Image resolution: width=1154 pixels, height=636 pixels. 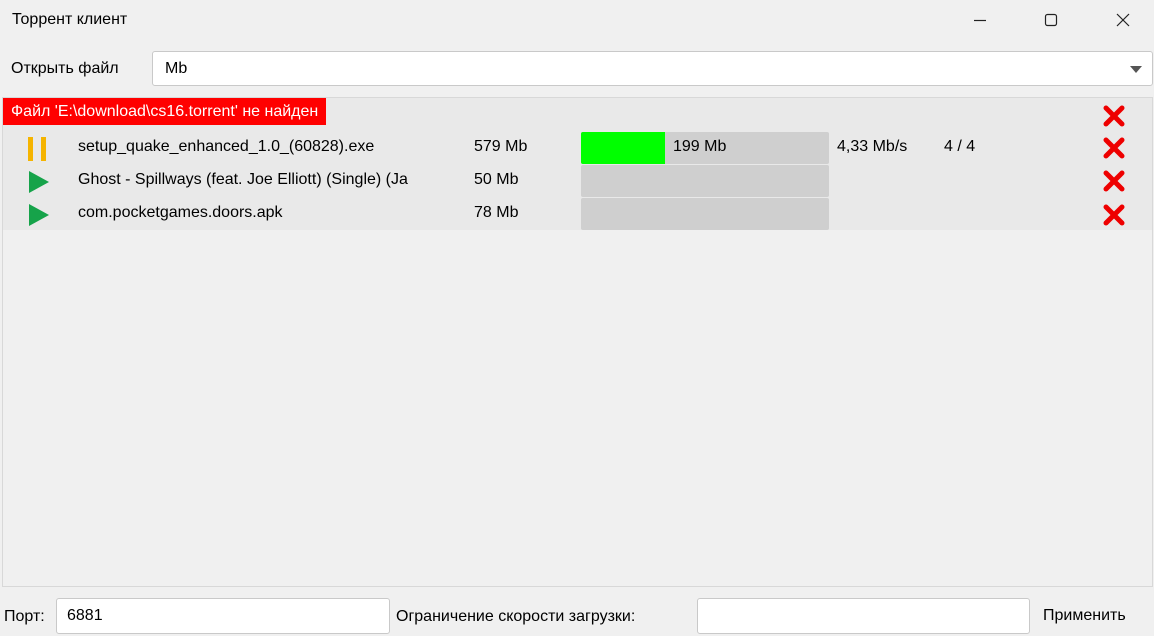 What do you see at coordinates (1136, 69) in the screenshot?
I see `chevron-down-icon` at bounding box center [1136, 69].